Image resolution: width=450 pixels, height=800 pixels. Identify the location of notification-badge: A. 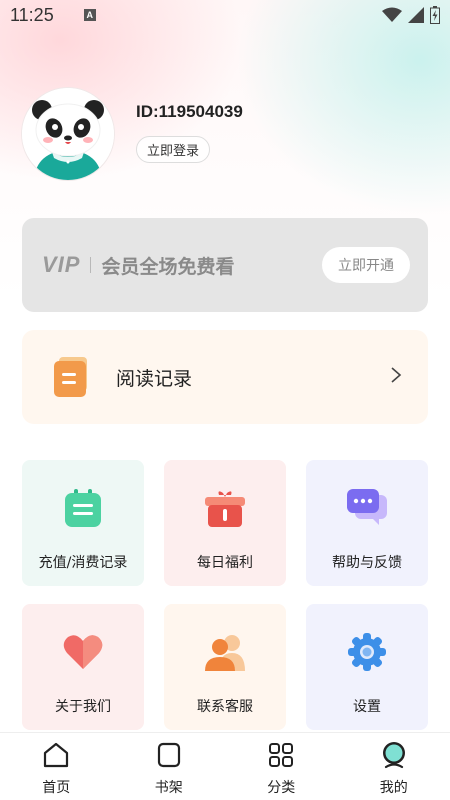
(89, 15).